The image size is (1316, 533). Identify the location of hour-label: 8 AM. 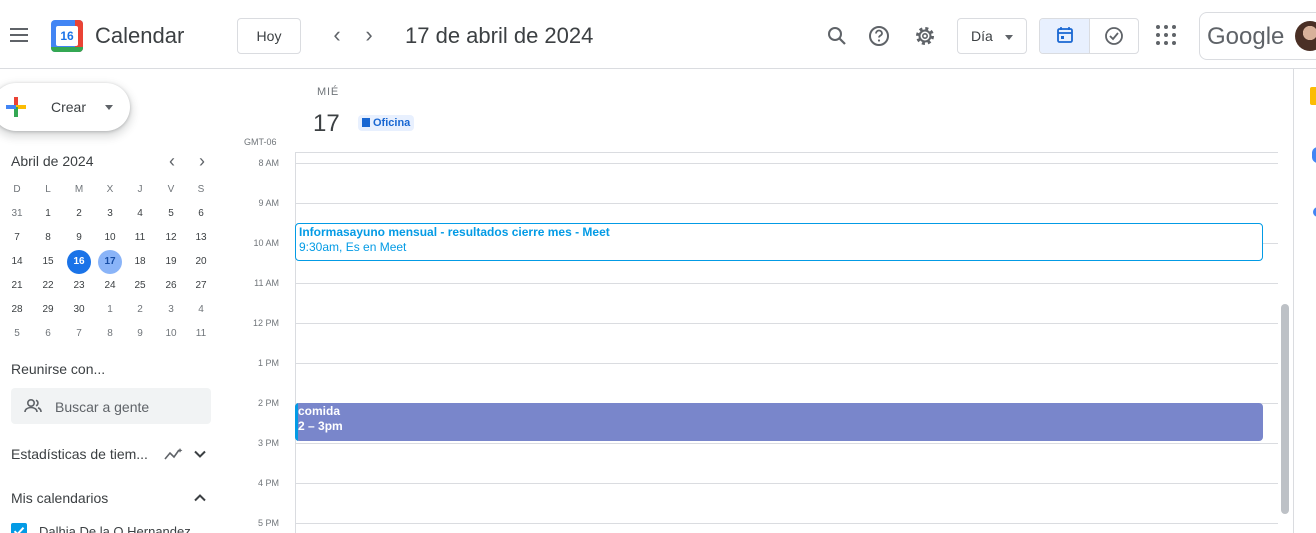
(268, 163).